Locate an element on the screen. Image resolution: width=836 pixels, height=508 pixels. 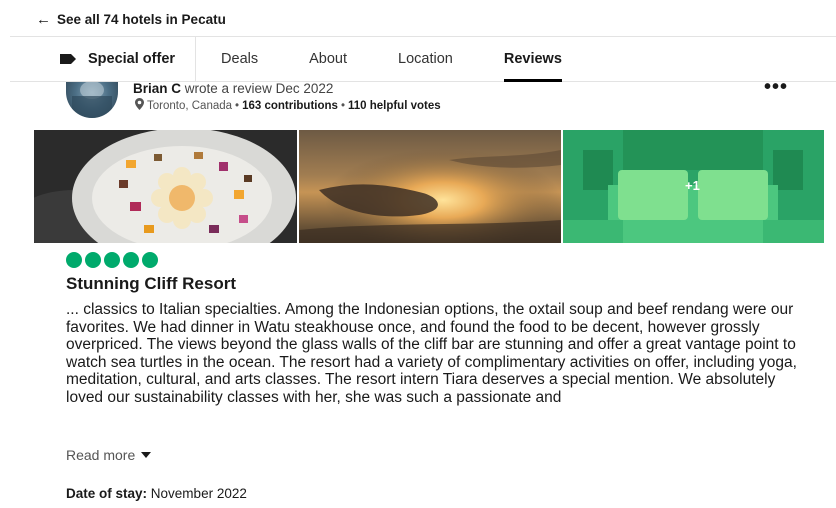
tab-location: Location is located at coordinates (425, 59).